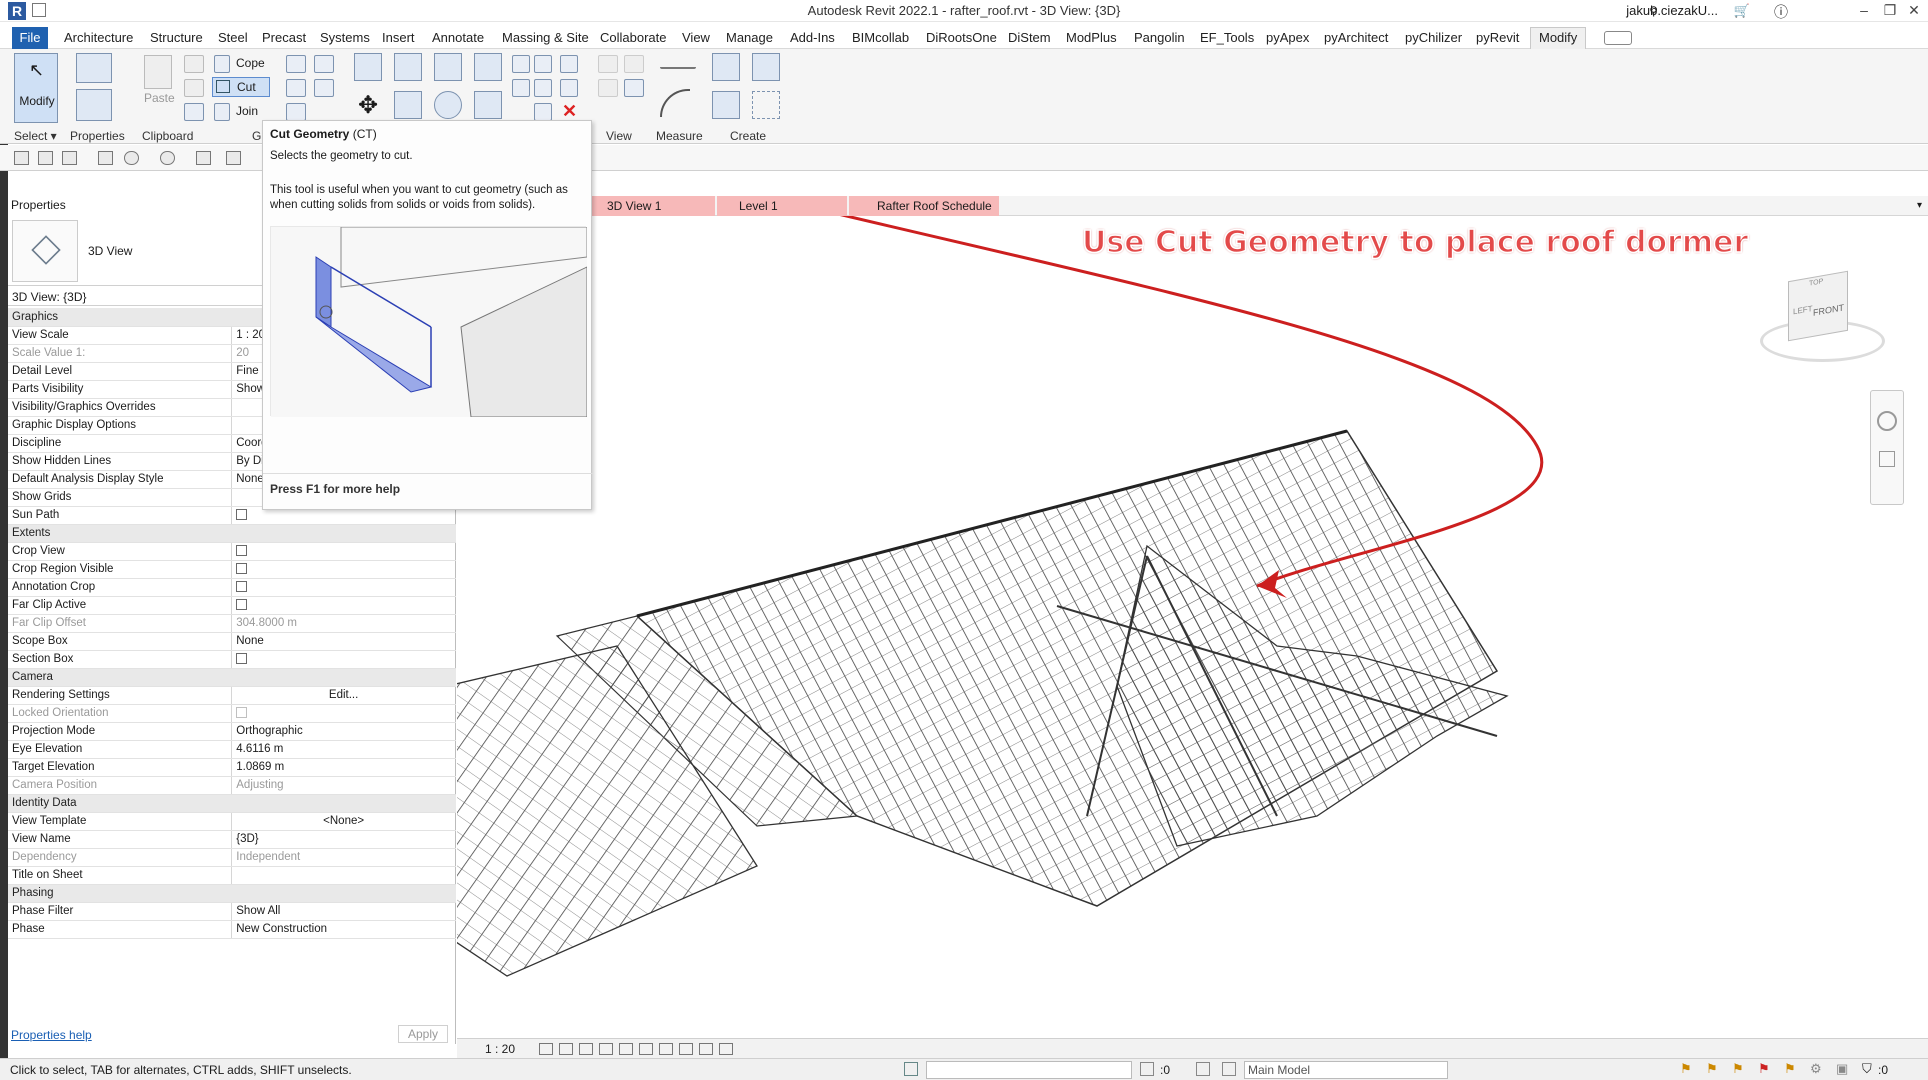 This screenshot has height=1080, width=1928. What do you see at coordinates (634, 64) in the screenshot?
I see `override-graphics-icon` at bounding box center [634, 64].